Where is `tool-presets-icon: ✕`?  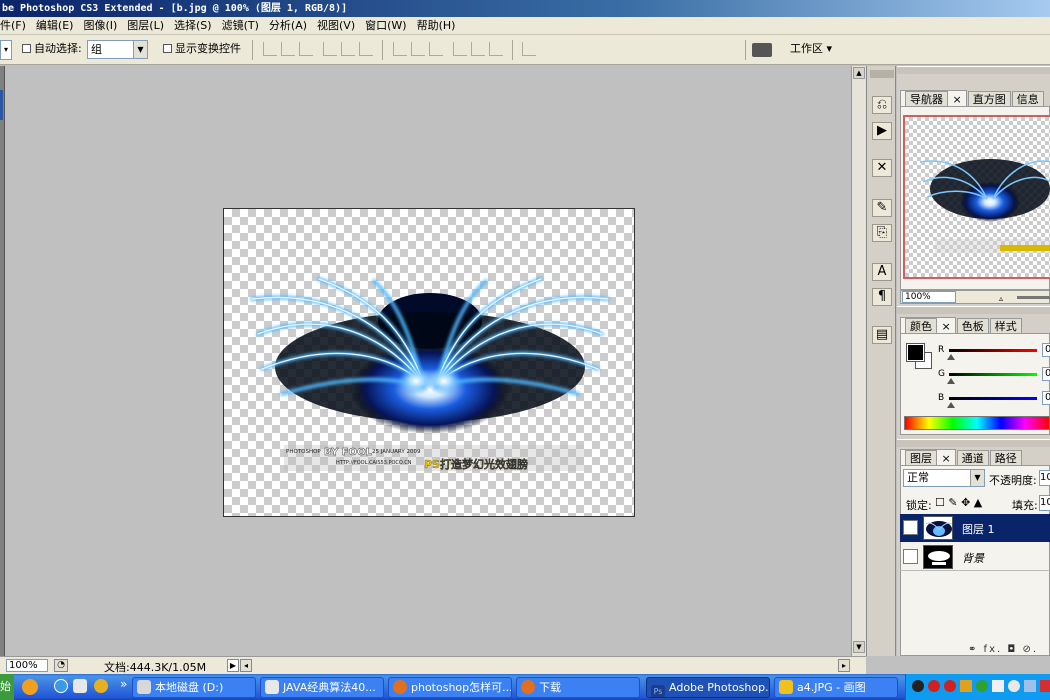
tool-presets-icon: ✕ is located at coordinates (882, 168).